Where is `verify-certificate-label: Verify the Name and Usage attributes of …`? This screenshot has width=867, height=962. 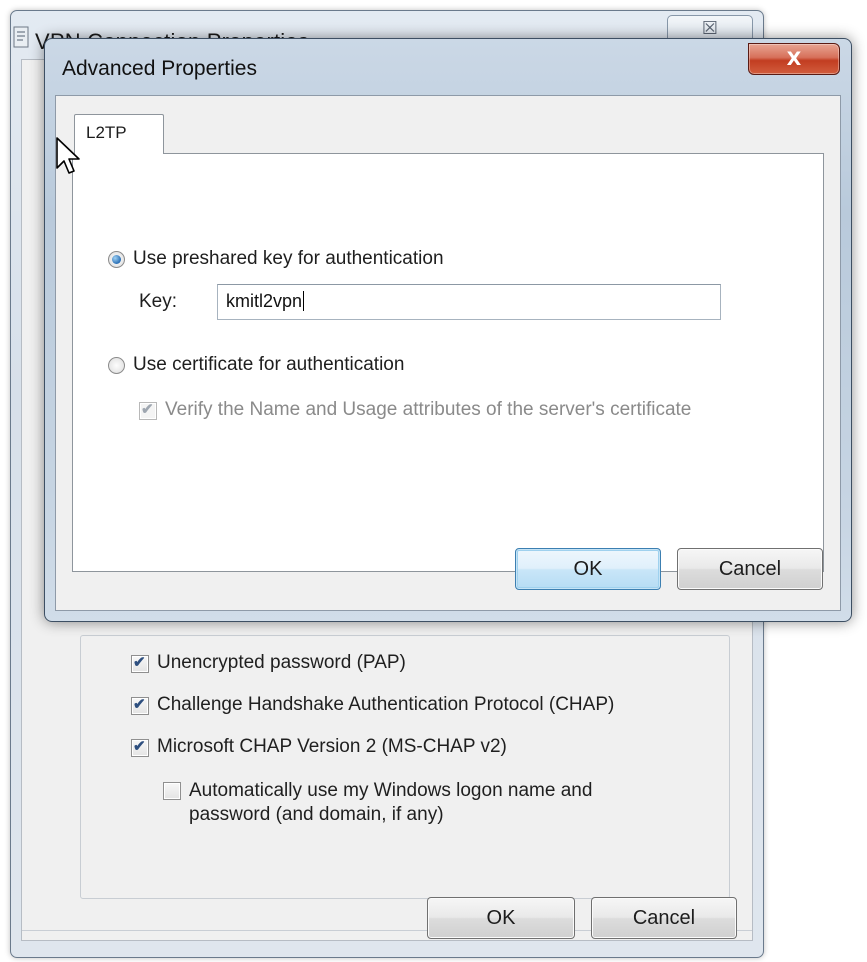 verify-certificate-label: Verify the Name and Usage attributes of … is located at coordinates (428, 409).